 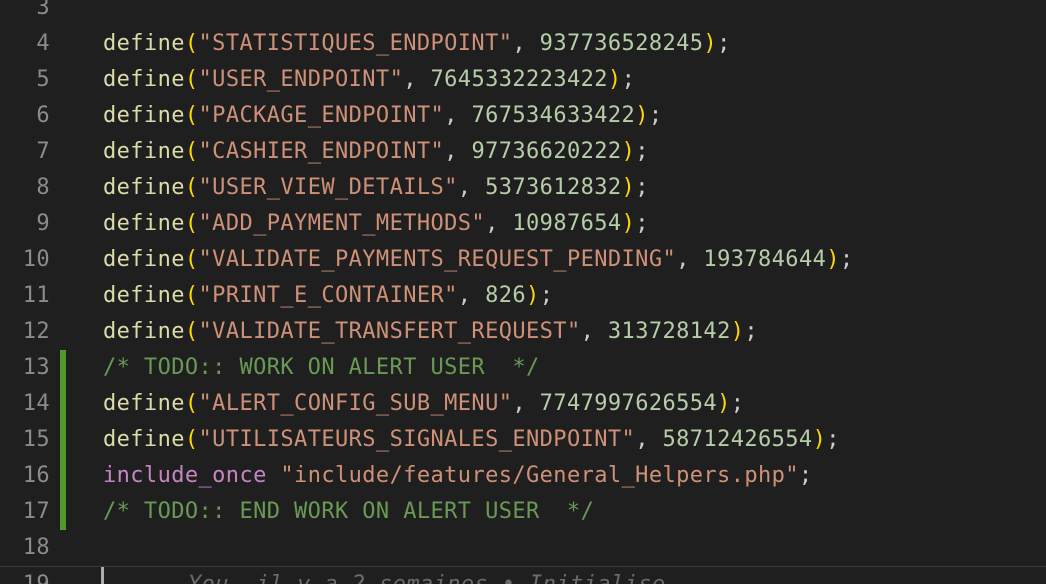 I want to click on code-line: 18, so click(x=523, y=548).